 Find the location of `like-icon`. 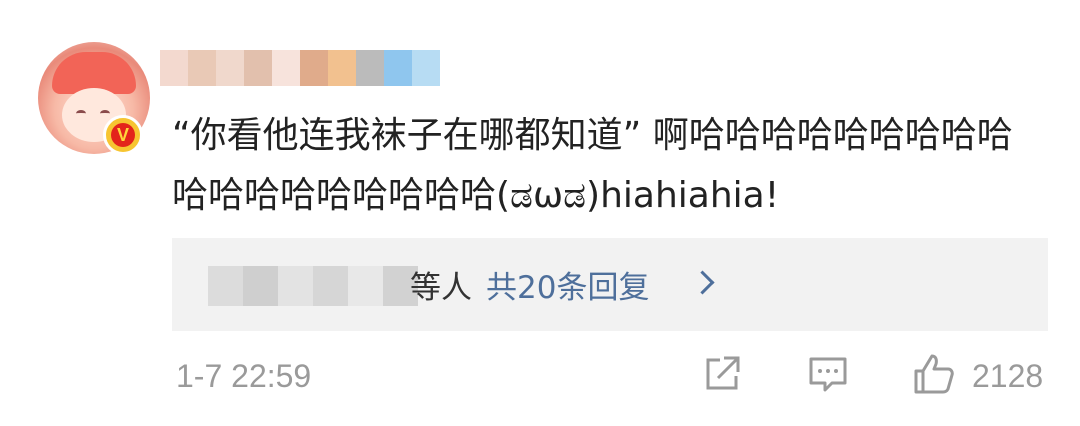

like-icon is located at coordinates (934, 374).